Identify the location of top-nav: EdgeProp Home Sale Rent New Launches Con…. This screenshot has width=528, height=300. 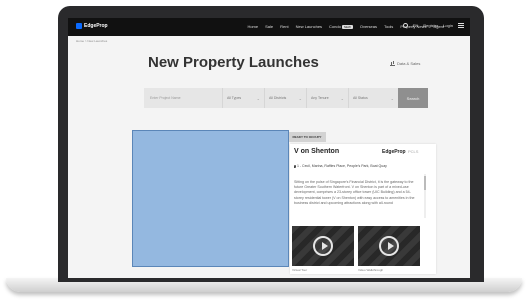
(269, 27).